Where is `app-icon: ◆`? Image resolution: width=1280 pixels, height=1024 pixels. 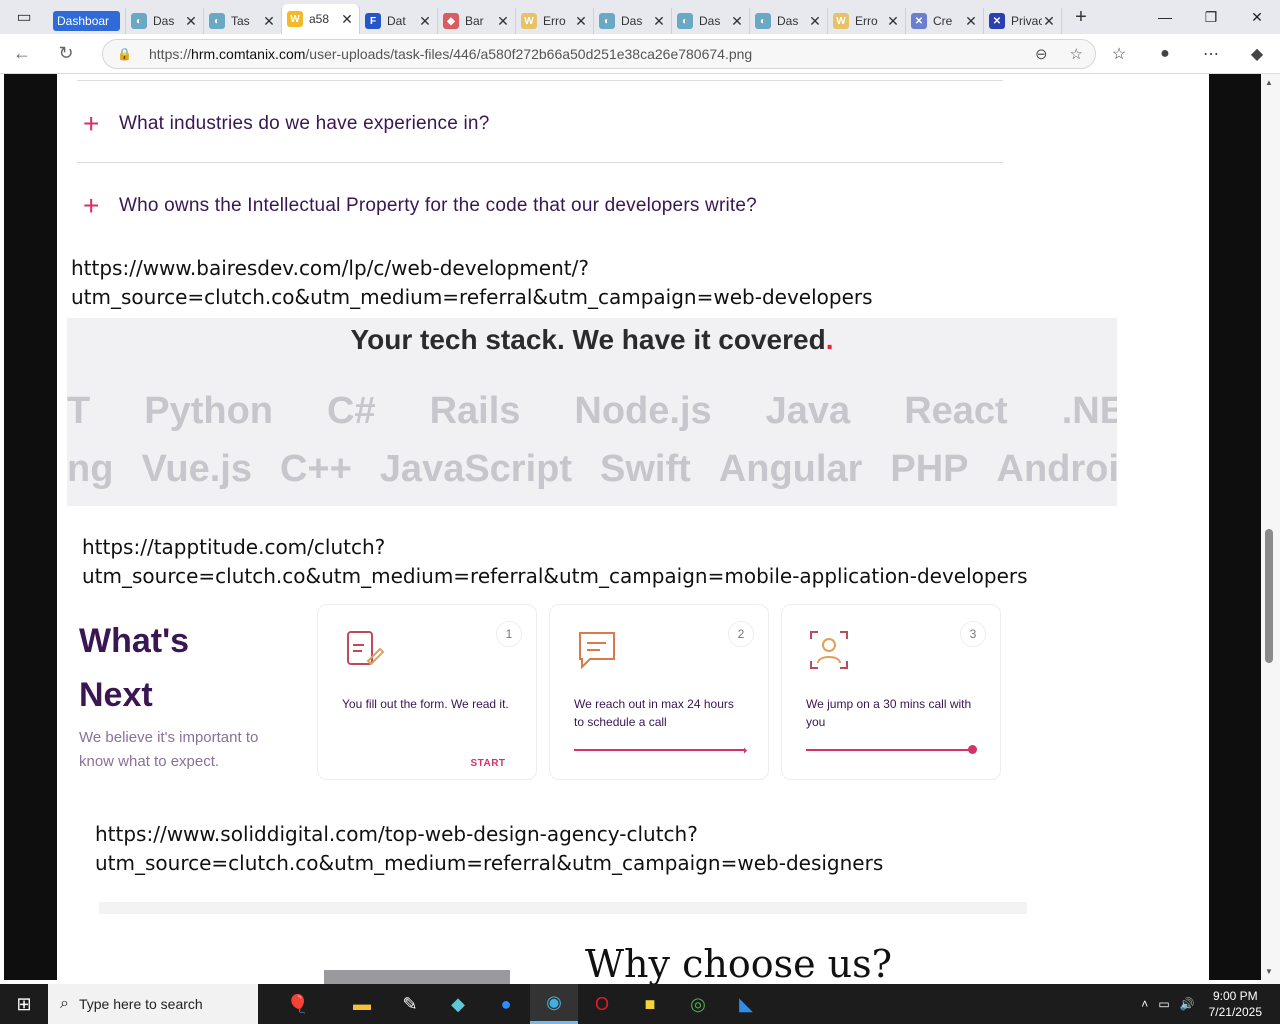
app-icon: ◆ is located at coordinates (458, 1004).